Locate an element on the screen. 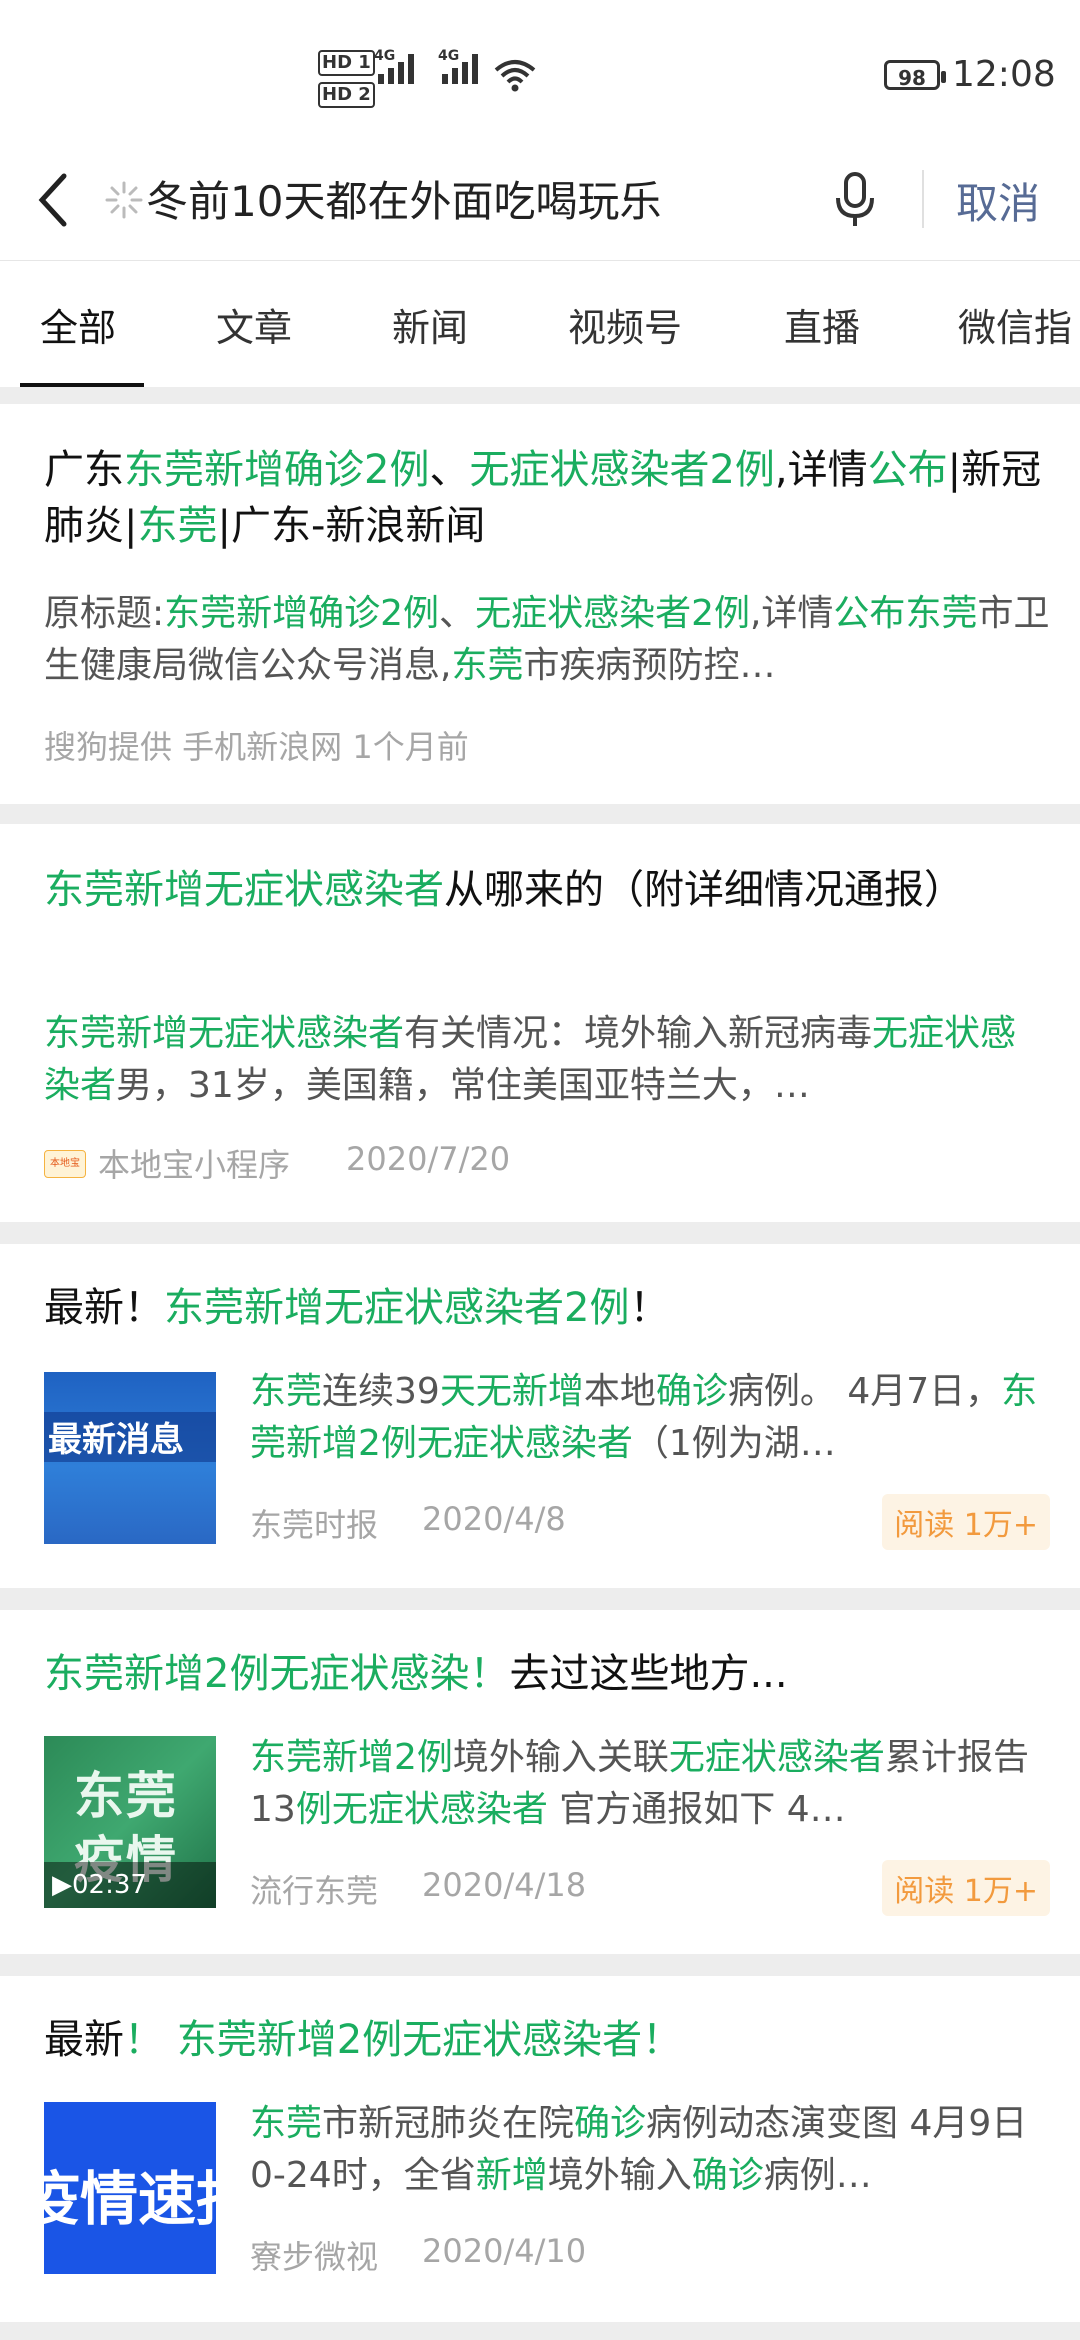 Image resolution: width=1080 pixels, height=2340 pixels. title-prefix: 最新！ is located at coordinates (104, 1308).